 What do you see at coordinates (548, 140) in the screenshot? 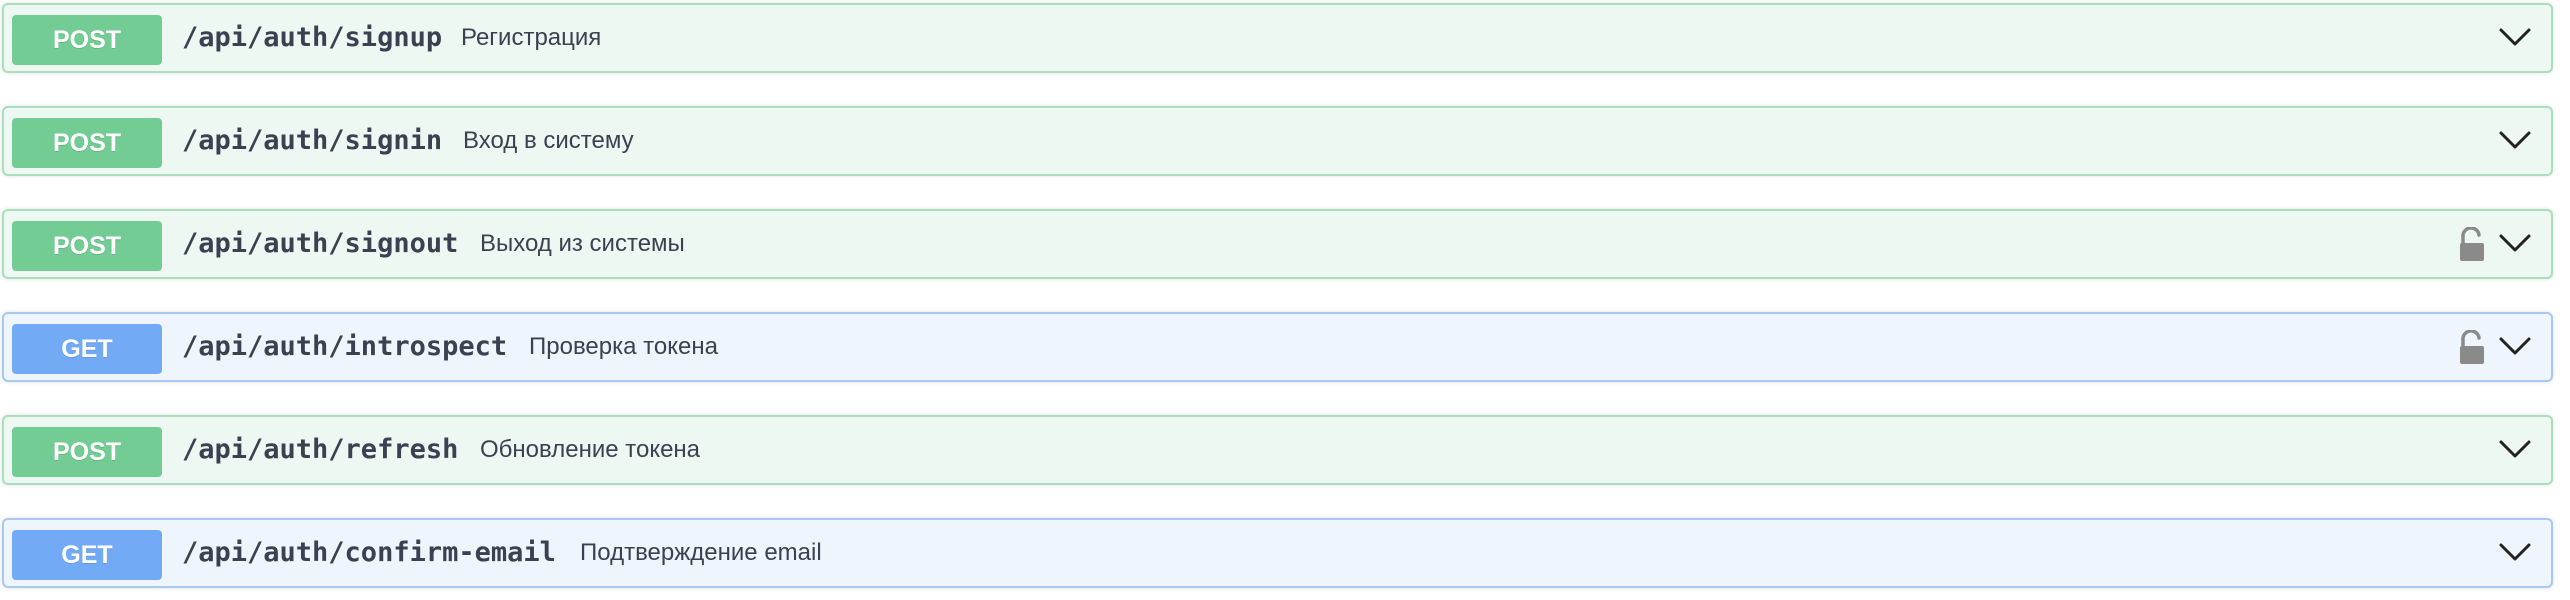
I see `operation-summary: Вход в систему` at bounding box center [548, 140].